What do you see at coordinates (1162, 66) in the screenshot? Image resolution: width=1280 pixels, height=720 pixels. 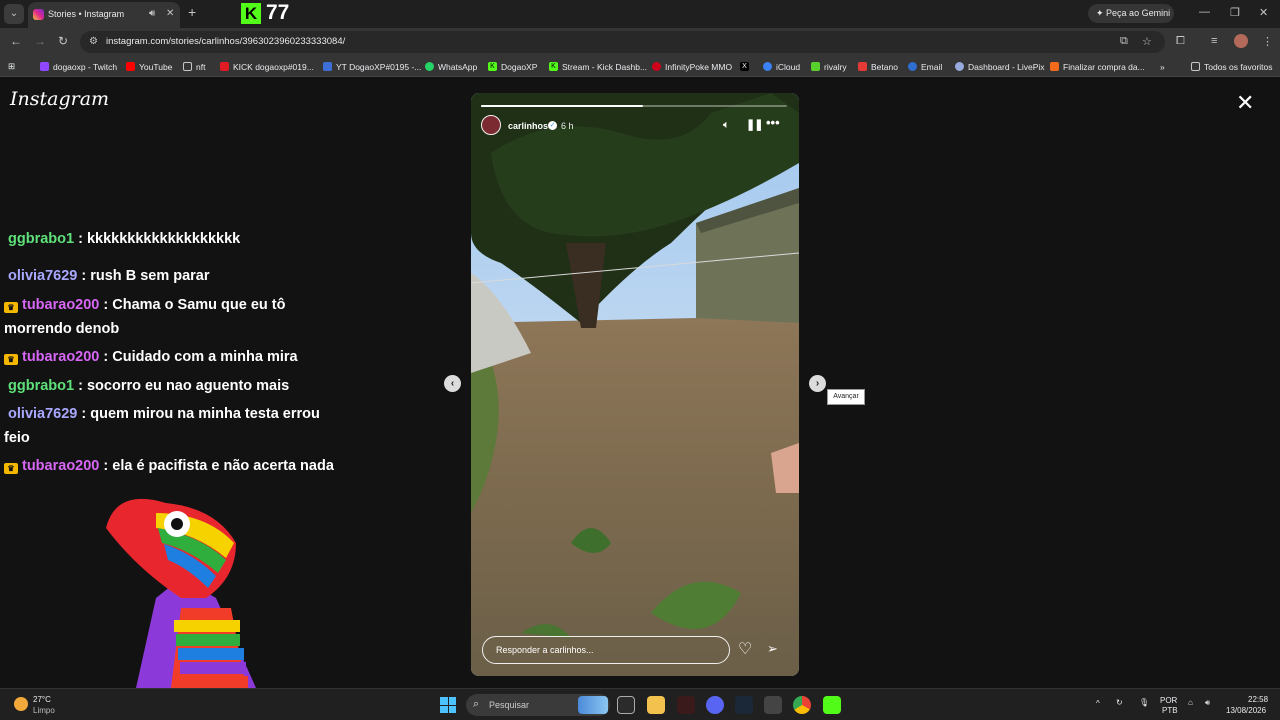 I see `more-bookmarks-icon: »` at bounding box center [1162, 66].